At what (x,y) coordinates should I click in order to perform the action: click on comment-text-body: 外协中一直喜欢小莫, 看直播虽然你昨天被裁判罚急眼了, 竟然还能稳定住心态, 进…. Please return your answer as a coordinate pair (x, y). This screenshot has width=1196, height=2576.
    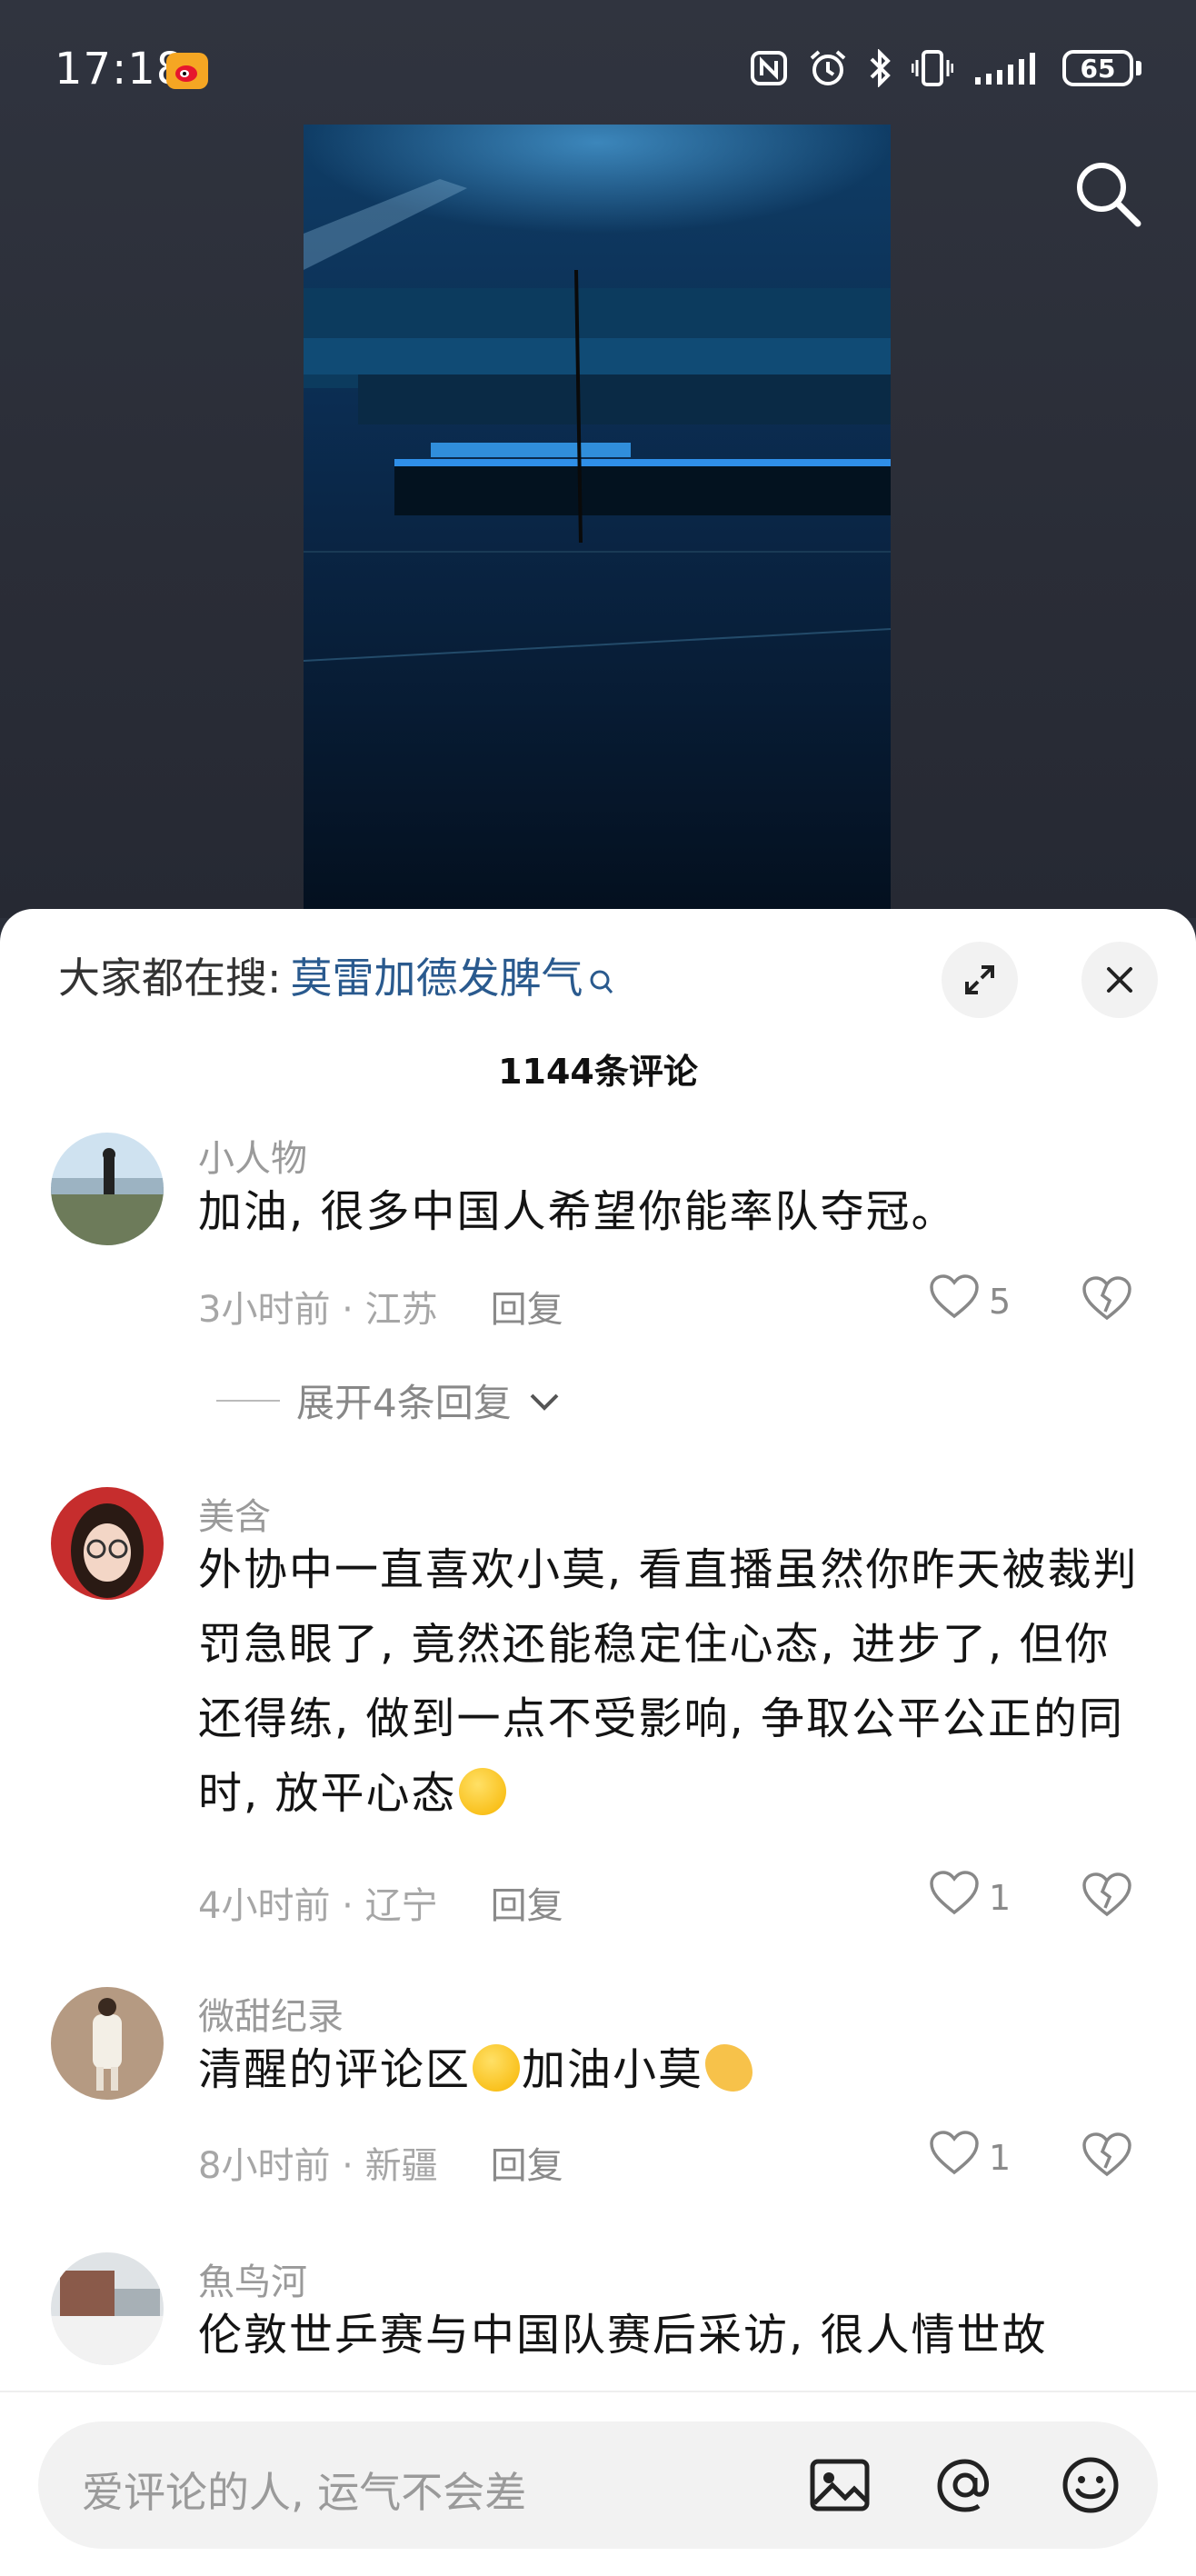
    Looking at the image, I should click on (668, 1681).